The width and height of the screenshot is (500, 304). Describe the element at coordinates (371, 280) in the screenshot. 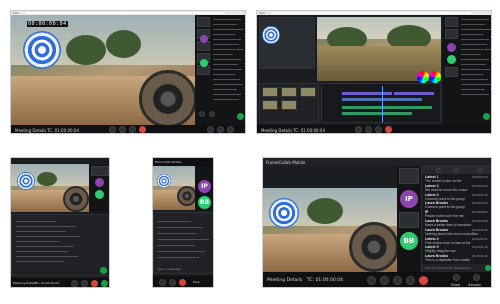

I see `phone-icon` at that location.